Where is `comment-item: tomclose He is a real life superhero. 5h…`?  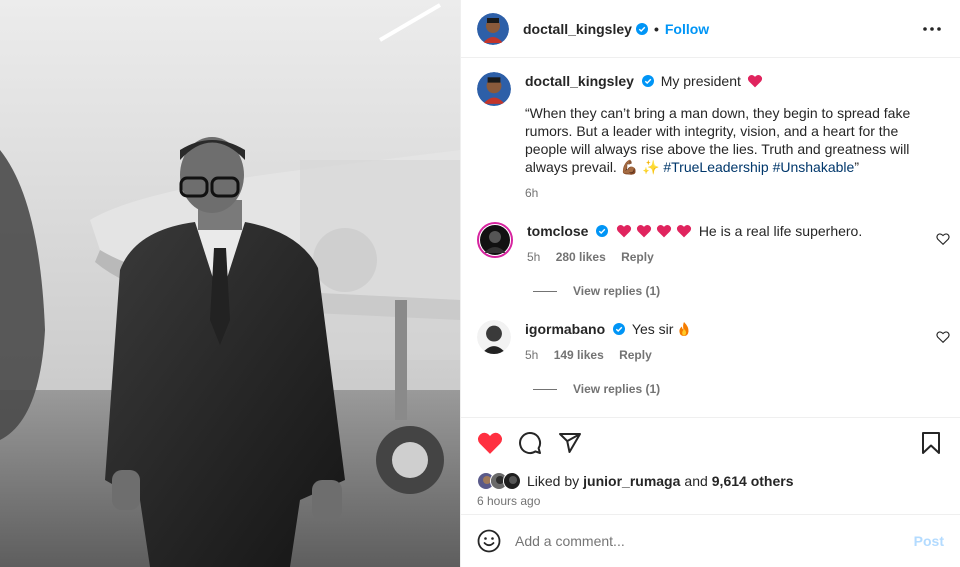 comment-item: tomclose He is a real life superhero. 5h… is located at coordinates (713, 243).